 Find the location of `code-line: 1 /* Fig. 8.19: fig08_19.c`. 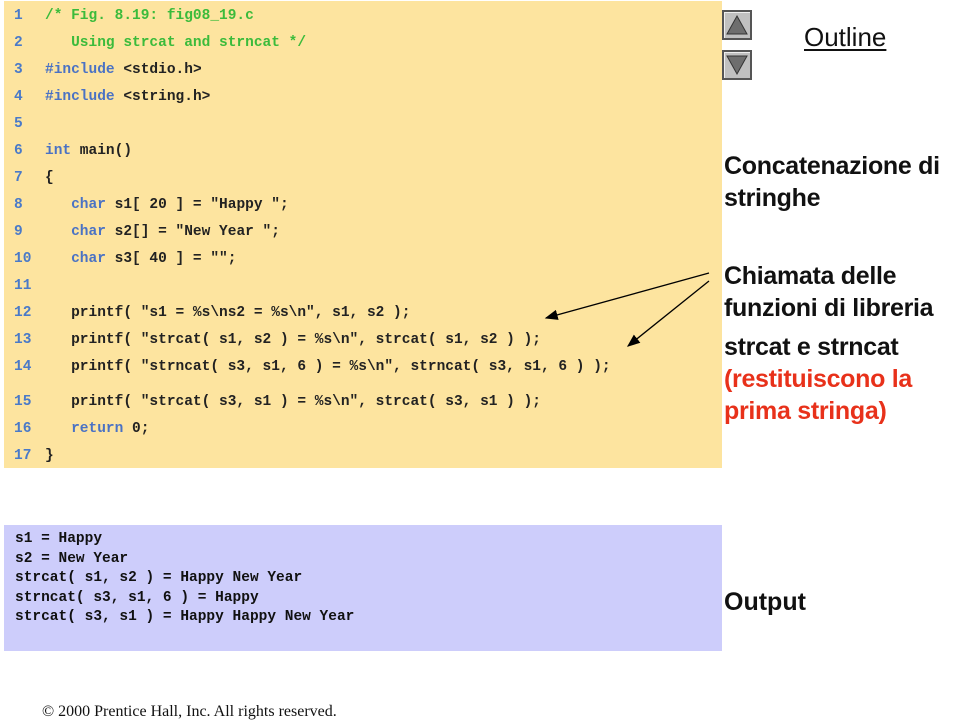

code-line: 1 /* Fig. 8.19: fig08_19.c is located at coordinates (363, 16).